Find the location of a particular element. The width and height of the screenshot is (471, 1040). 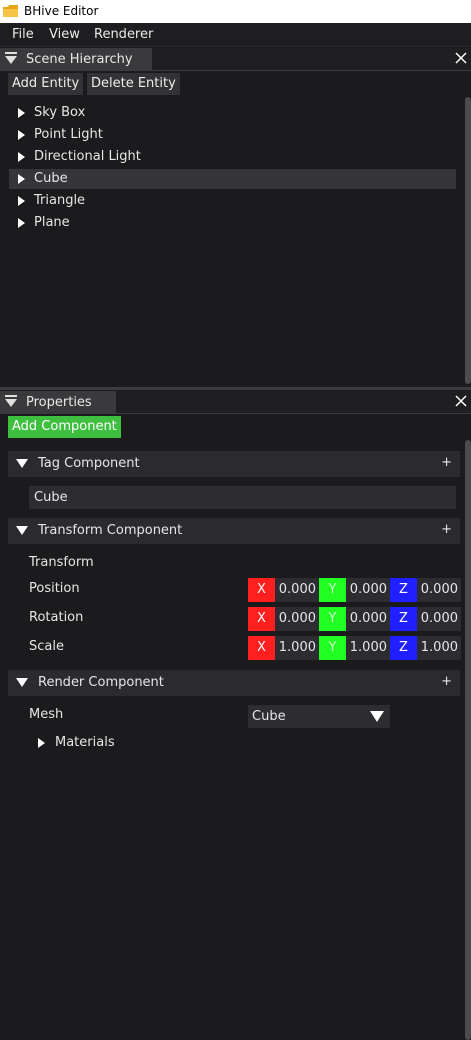

tag-component-add-button: + is located at coordinates (446, 462).